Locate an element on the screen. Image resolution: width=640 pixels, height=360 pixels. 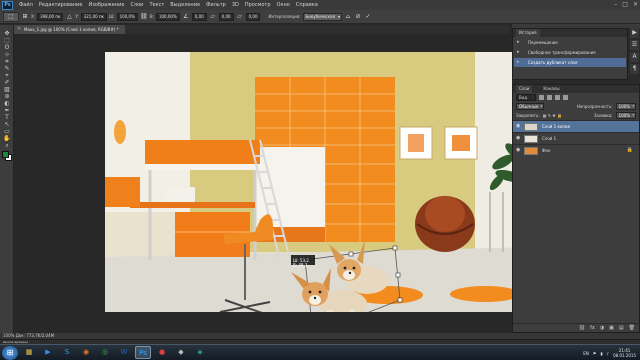
menu-item: Выделение is located at coordinates (185, 5).